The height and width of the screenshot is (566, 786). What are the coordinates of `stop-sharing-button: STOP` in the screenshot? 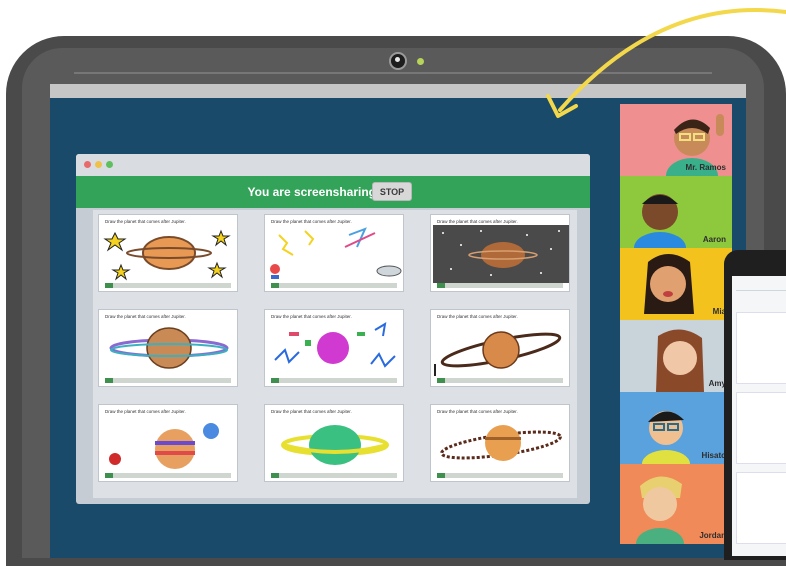 It's located at (392, 191).